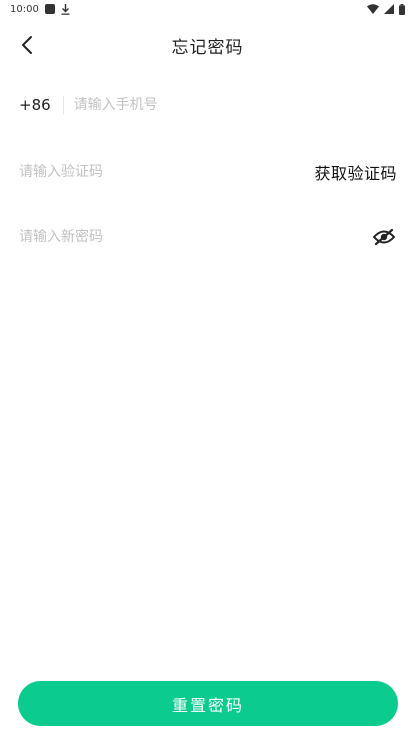  Describe the element at coordinates (167, 172) in the screenshot. I see `verification-code-input` at that location.